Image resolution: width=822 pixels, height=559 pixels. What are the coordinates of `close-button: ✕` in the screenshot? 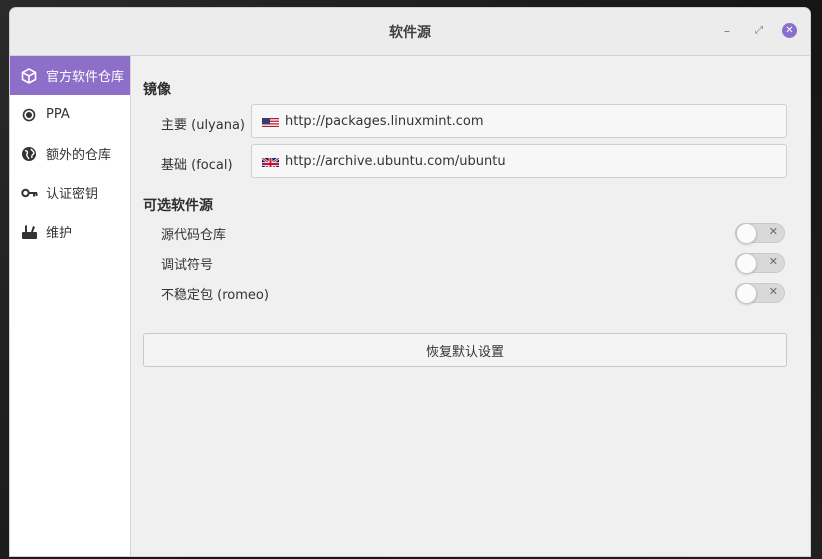 It's located at (789, 30).